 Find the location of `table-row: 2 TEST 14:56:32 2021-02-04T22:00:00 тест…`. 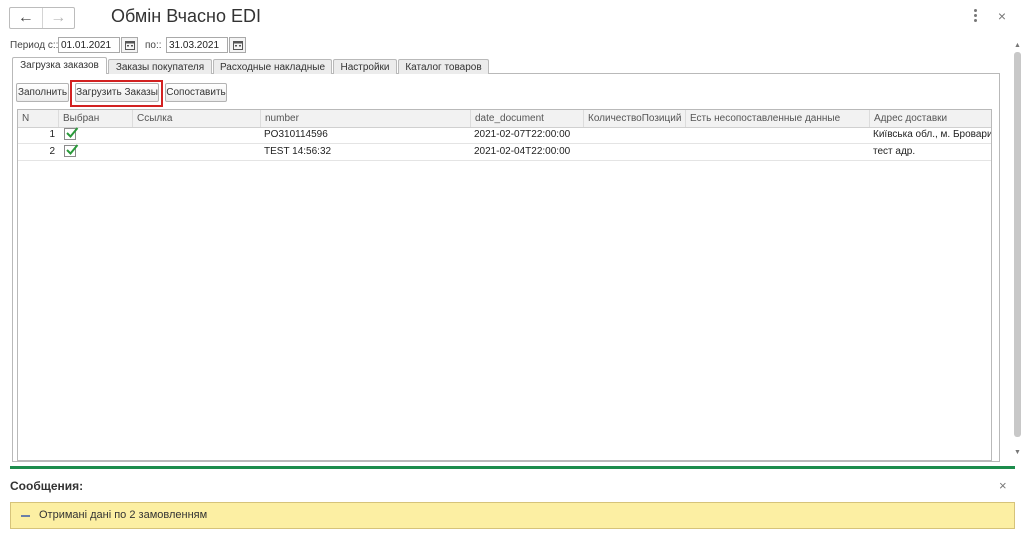

table-row: 2 TEST 14:56:32 2021-02-04T22:00:00 тест… is located at coordinates (504, 152).